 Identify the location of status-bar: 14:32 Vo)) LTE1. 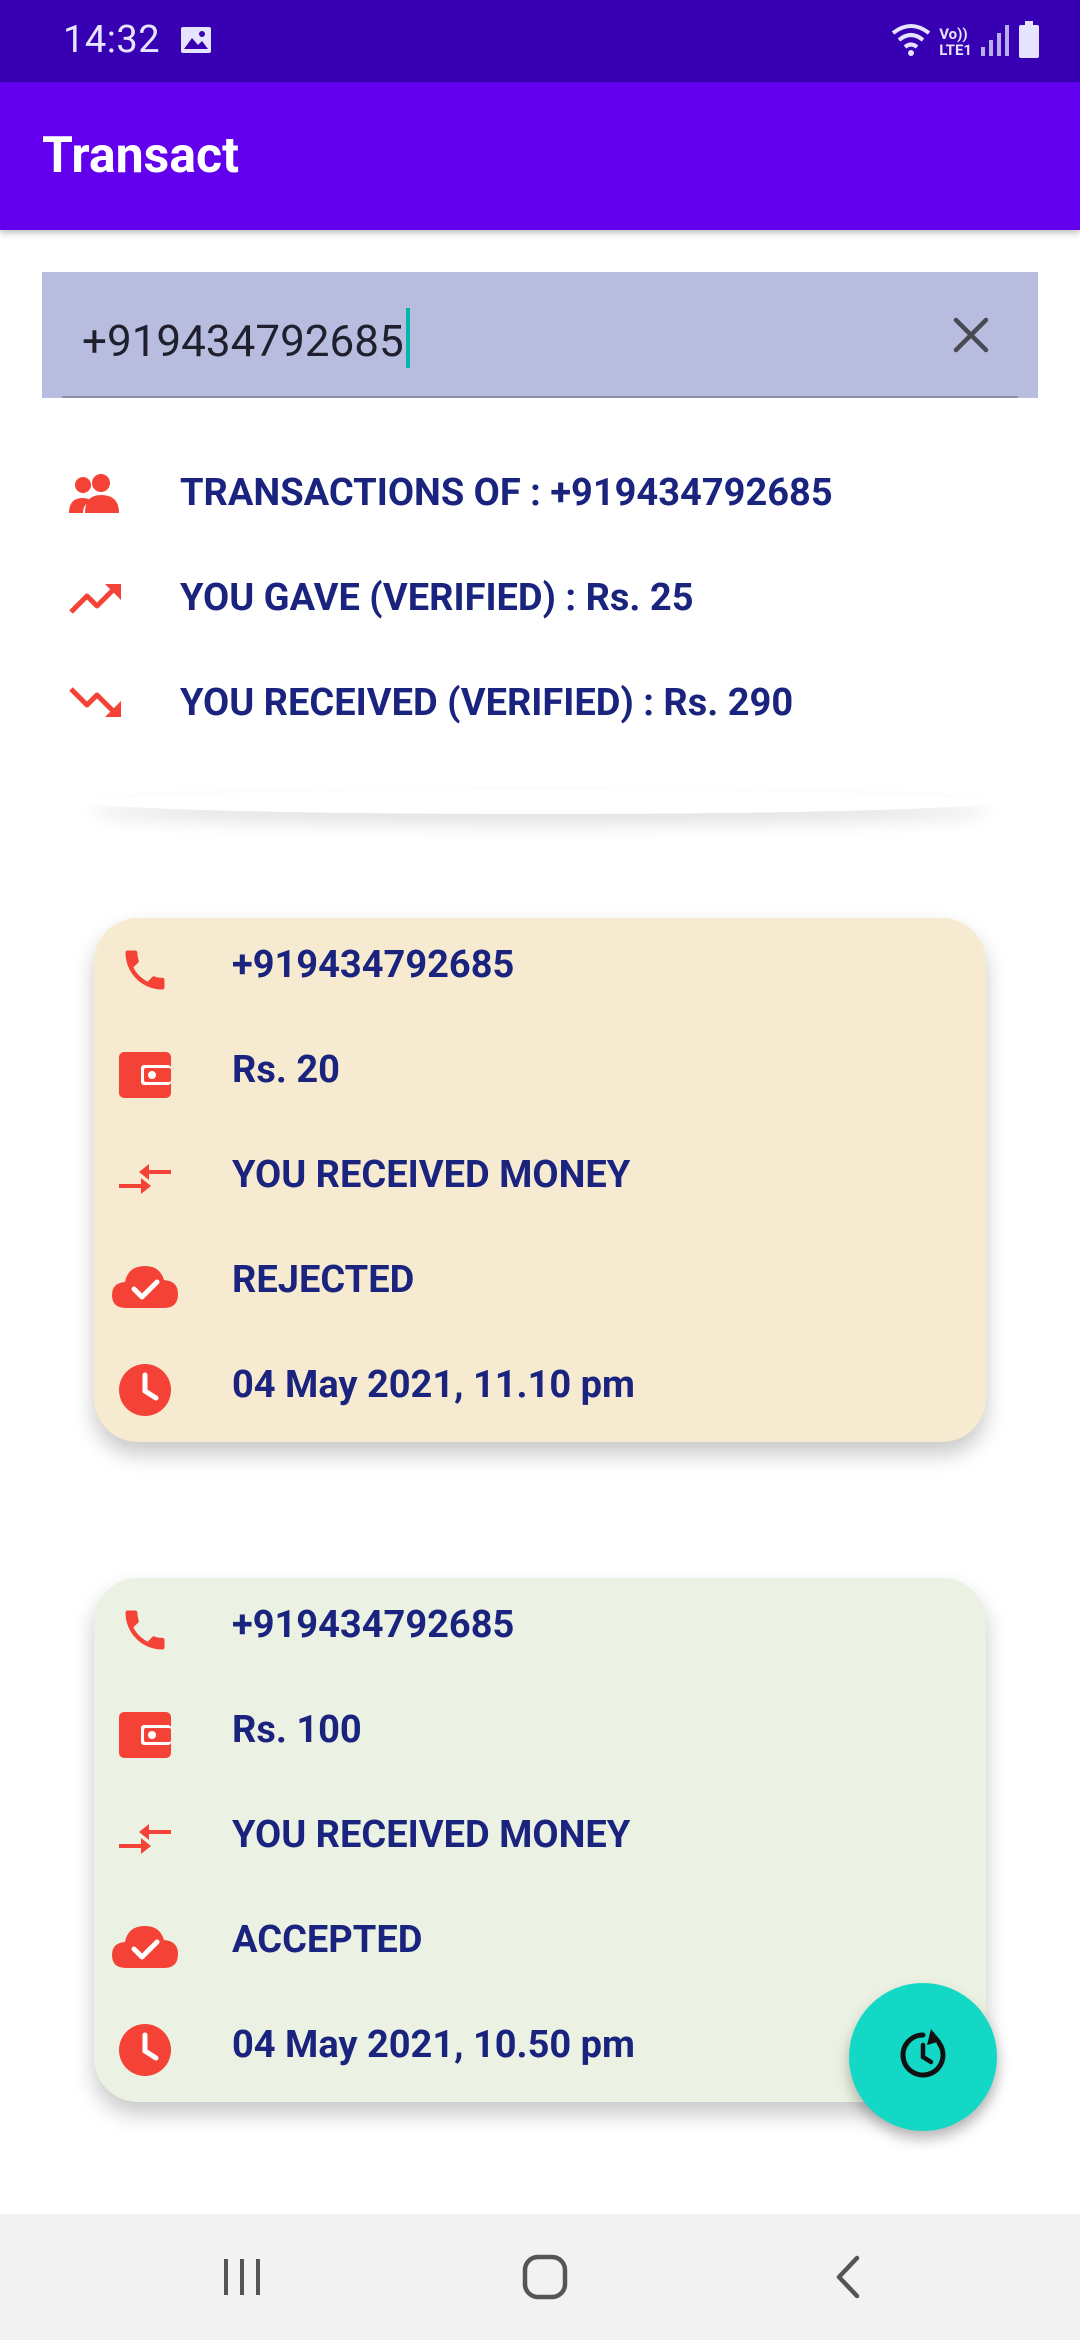
(540, 41).